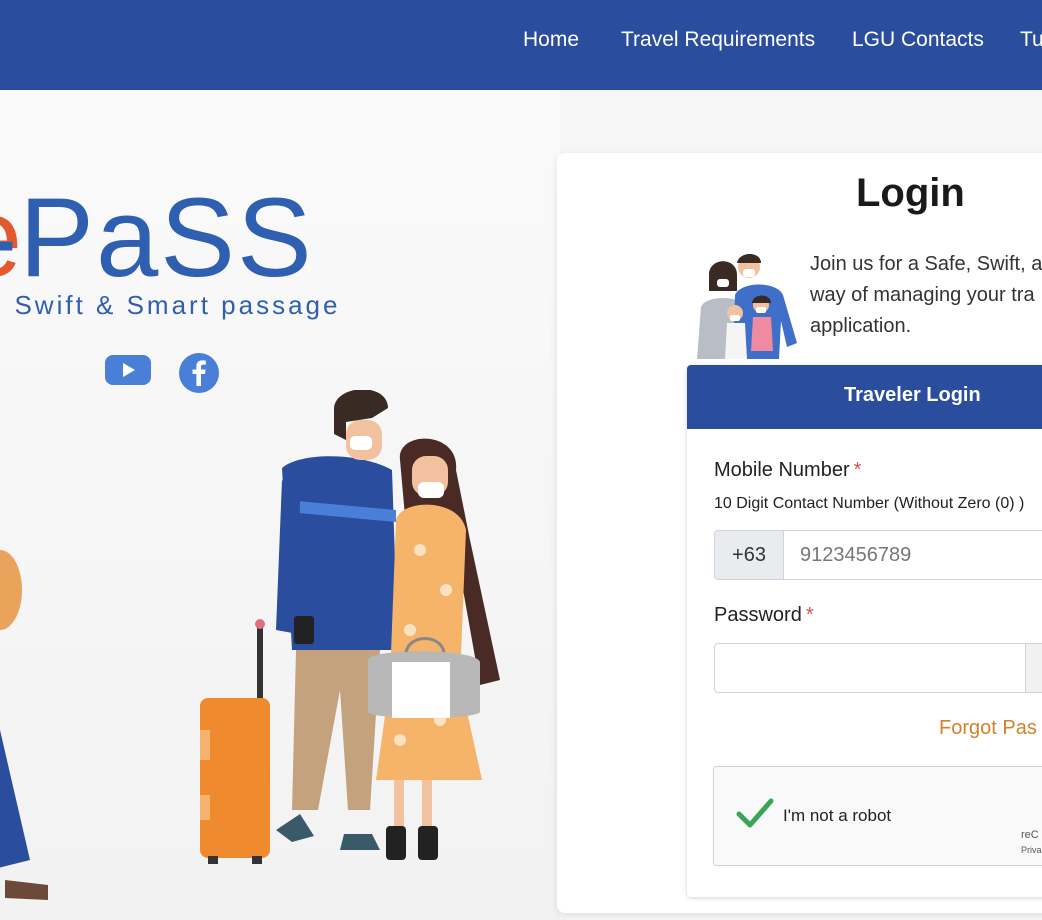 This screenshot has height=920, width=1042. I want to click on country-code-prefix: +63, so click(749, 555).